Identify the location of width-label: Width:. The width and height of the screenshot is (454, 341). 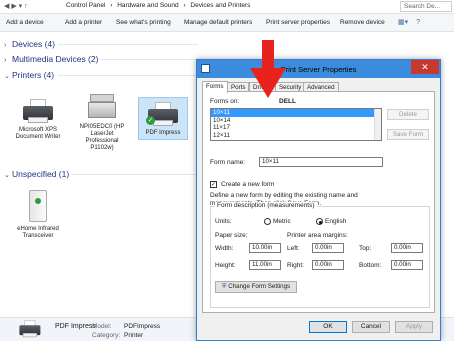
(224, 248).